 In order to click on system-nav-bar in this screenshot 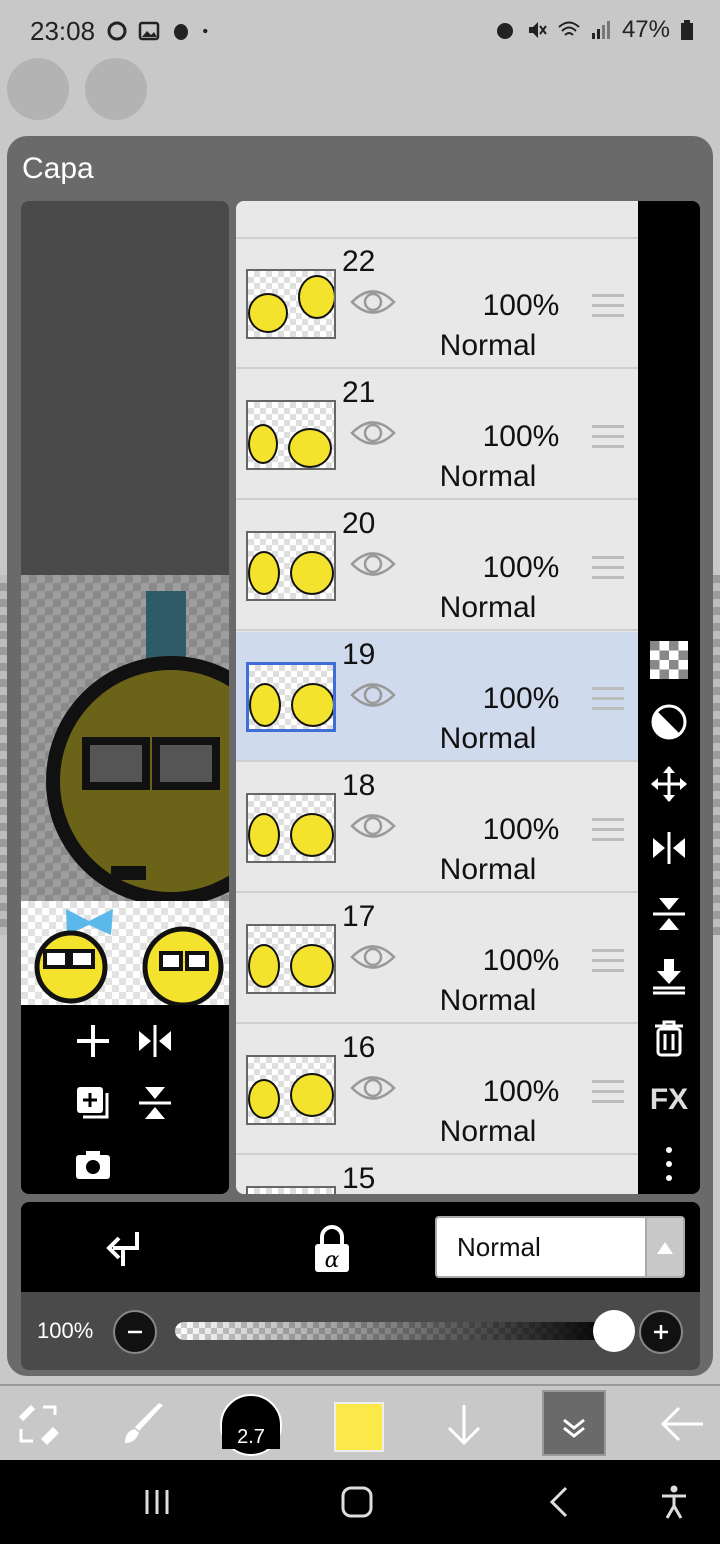, I will do `click(360, 1502)`.